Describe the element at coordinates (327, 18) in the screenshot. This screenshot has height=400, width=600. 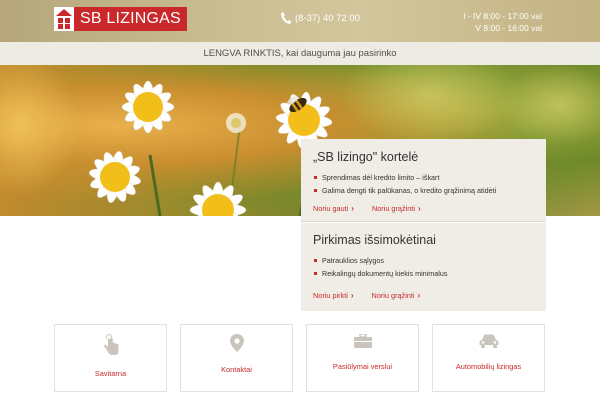
I see `phone-number: (8-37) 40 72 00` at that location.